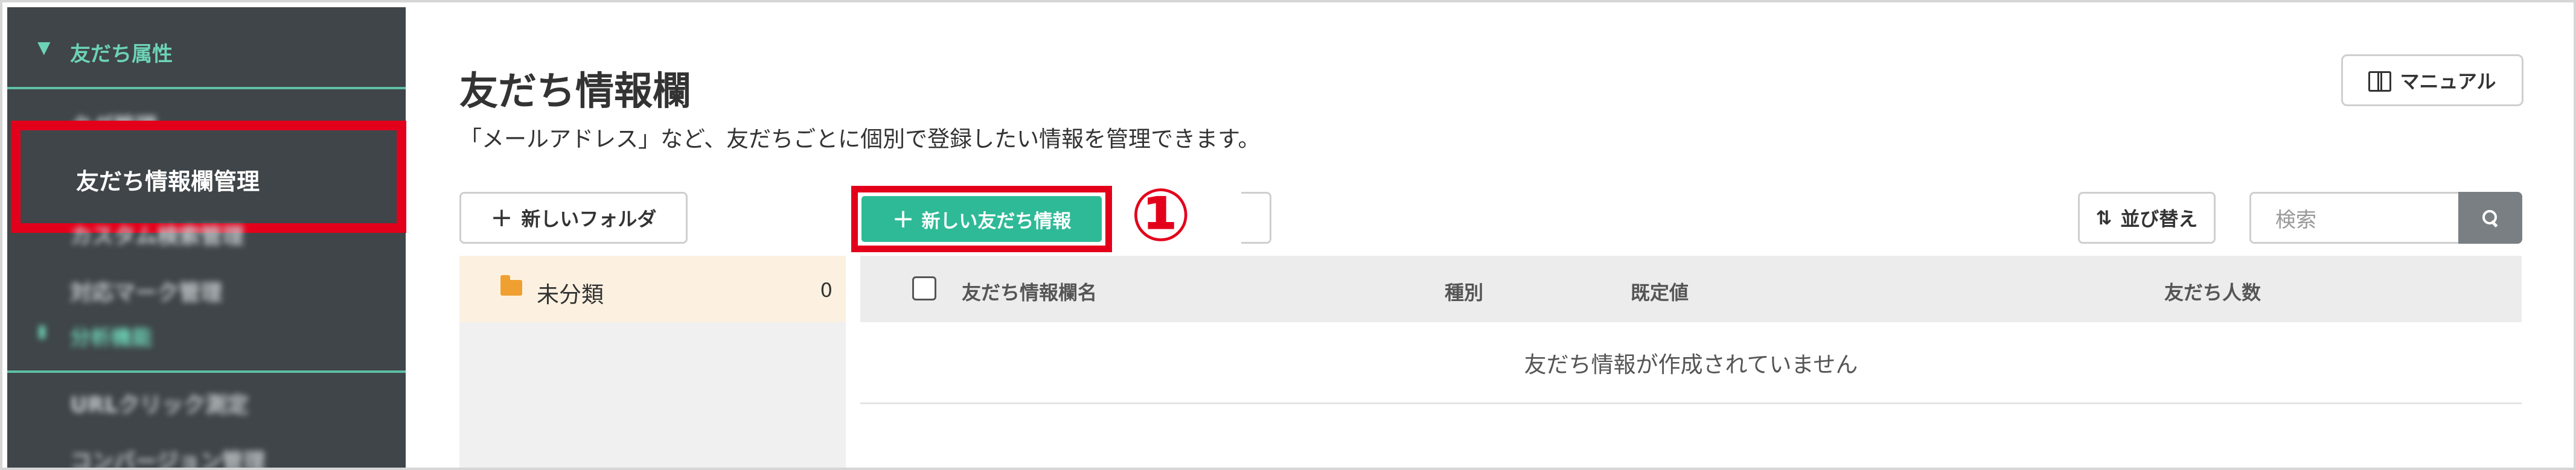 Image resolution: width=2576 pixels, height=470 pixels. Describe the element at coordinates (2380, 81) in the screenshot. I see `book-icon` at that location.